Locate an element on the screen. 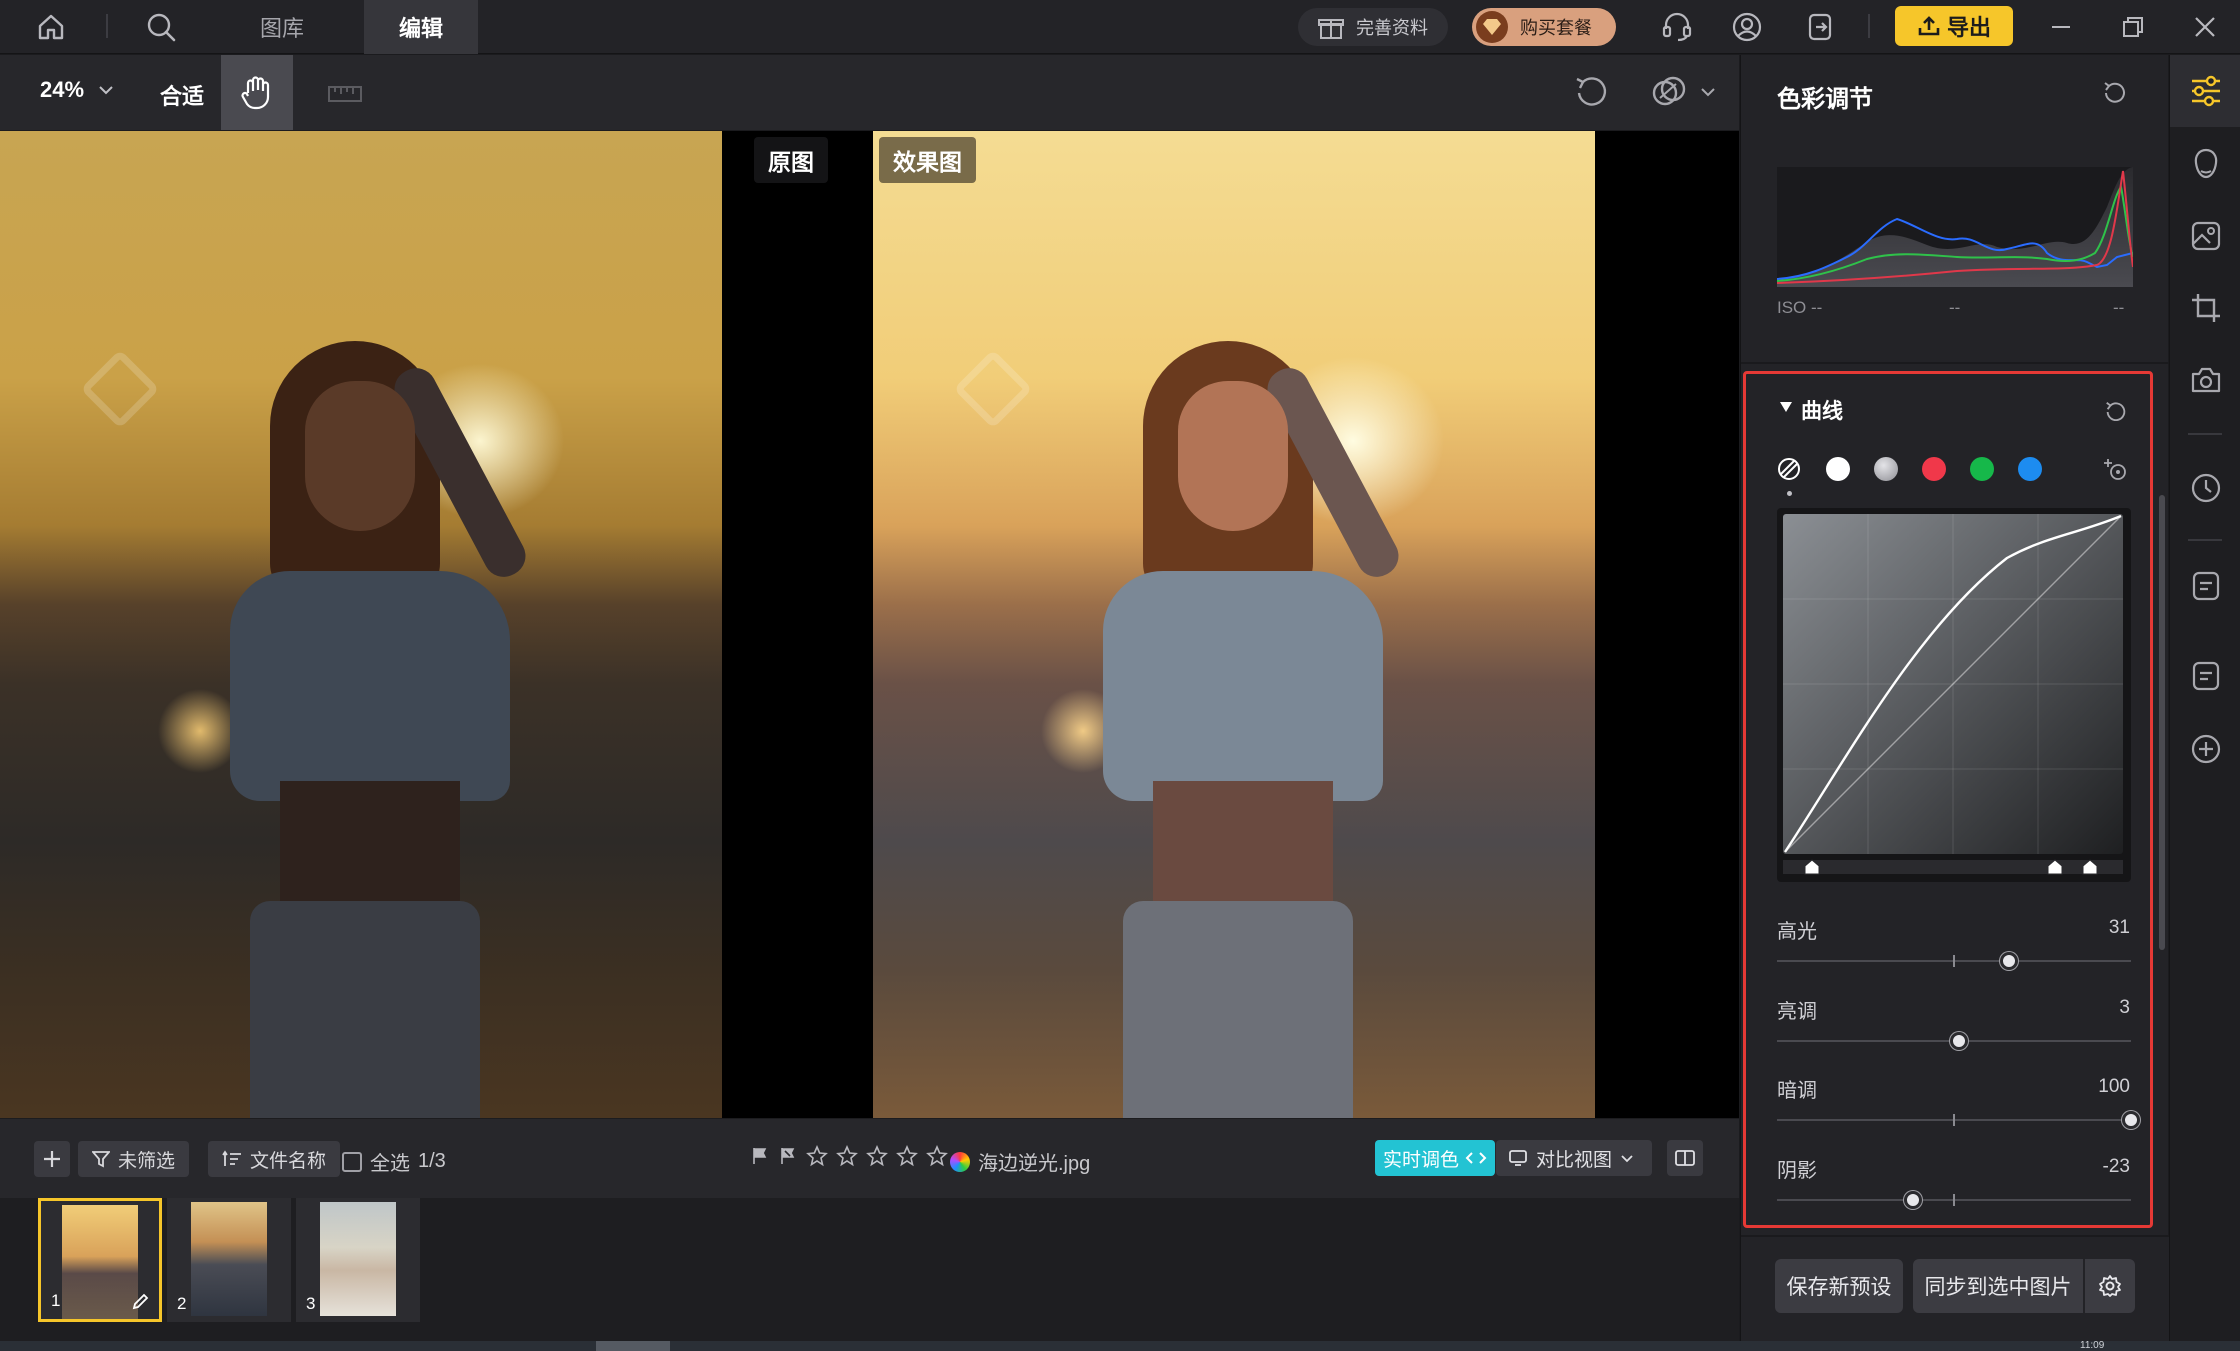  crop-icon is located at coordinates (2206, 308).